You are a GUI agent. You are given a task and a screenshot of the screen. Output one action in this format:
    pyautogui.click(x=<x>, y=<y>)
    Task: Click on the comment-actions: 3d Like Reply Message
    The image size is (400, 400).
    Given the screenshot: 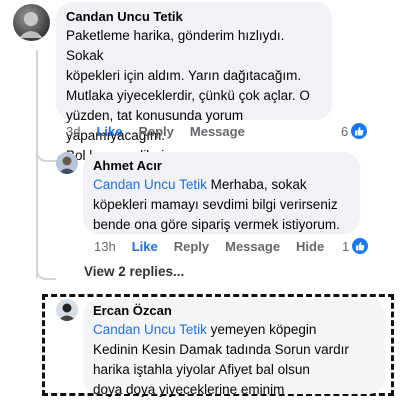 What is the action you would take?
    pyautogui.click(x=163, y=131)
    